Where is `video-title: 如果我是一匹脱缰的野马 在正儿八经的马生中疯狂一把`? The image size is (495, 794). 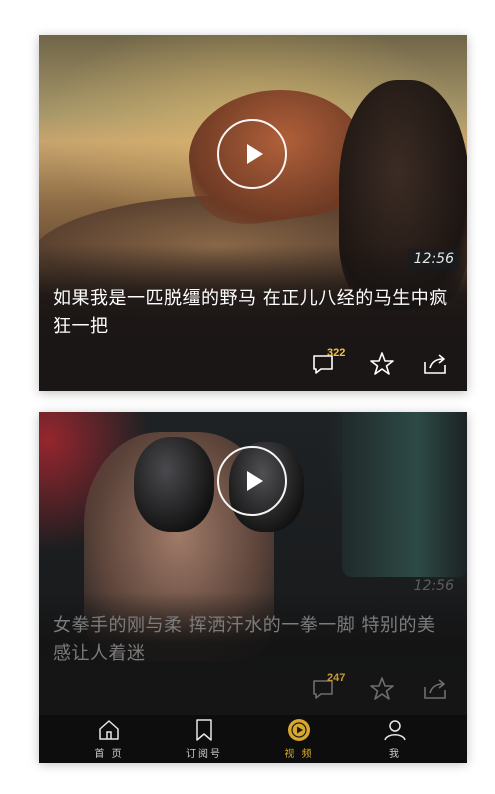 video-title: 如果我是一匹脱缰的野马 在正儿八经的马生中疯狂一把 is located at coordinates (253, 313).